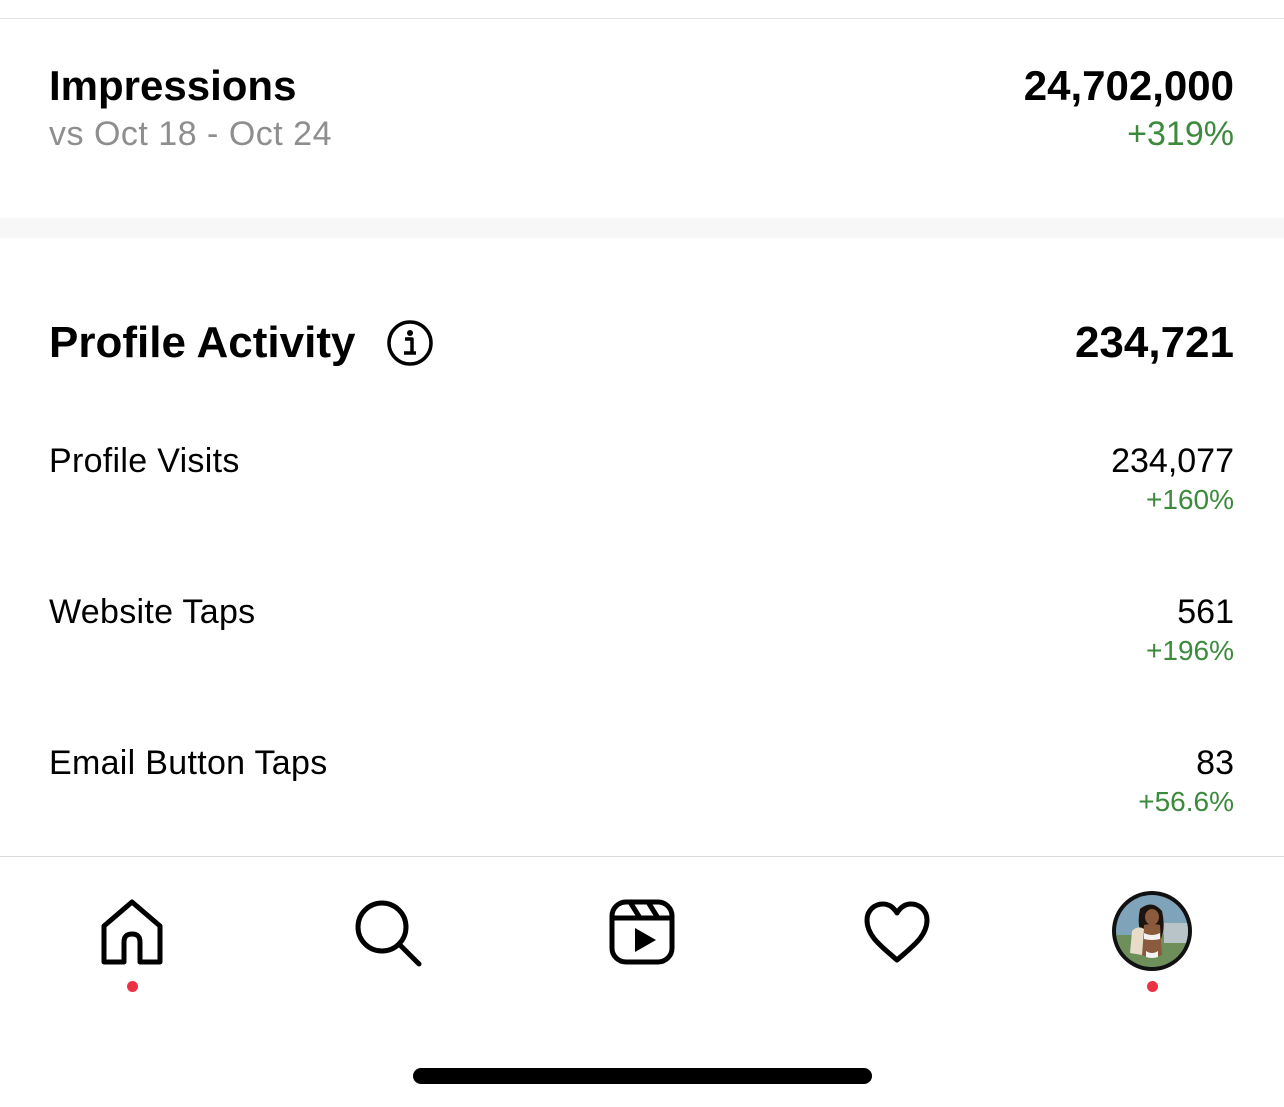  What do you see at coordinates (173, 85) in the screenshot?
I see `impressions-title: Impressions` at bounding box center [173, 85].